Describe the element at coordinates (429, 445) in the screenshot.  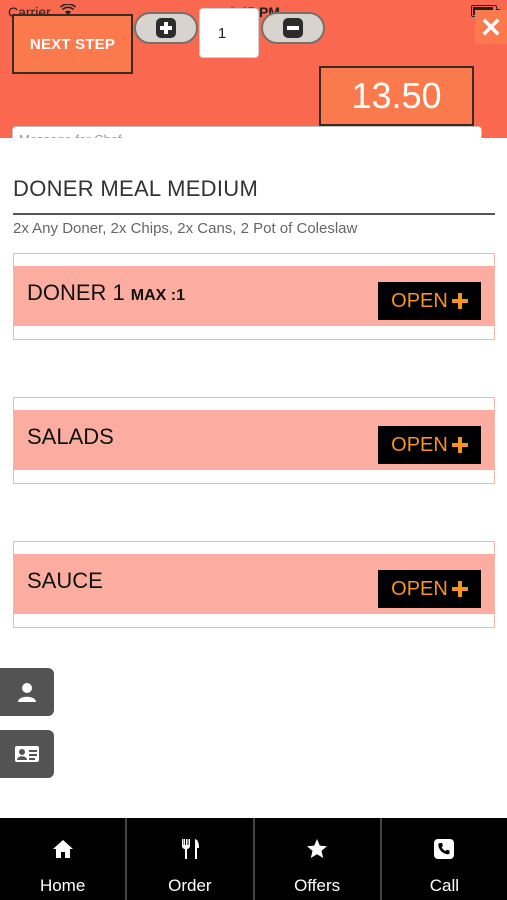
I see `open-salads-button: OPEN` at that location.